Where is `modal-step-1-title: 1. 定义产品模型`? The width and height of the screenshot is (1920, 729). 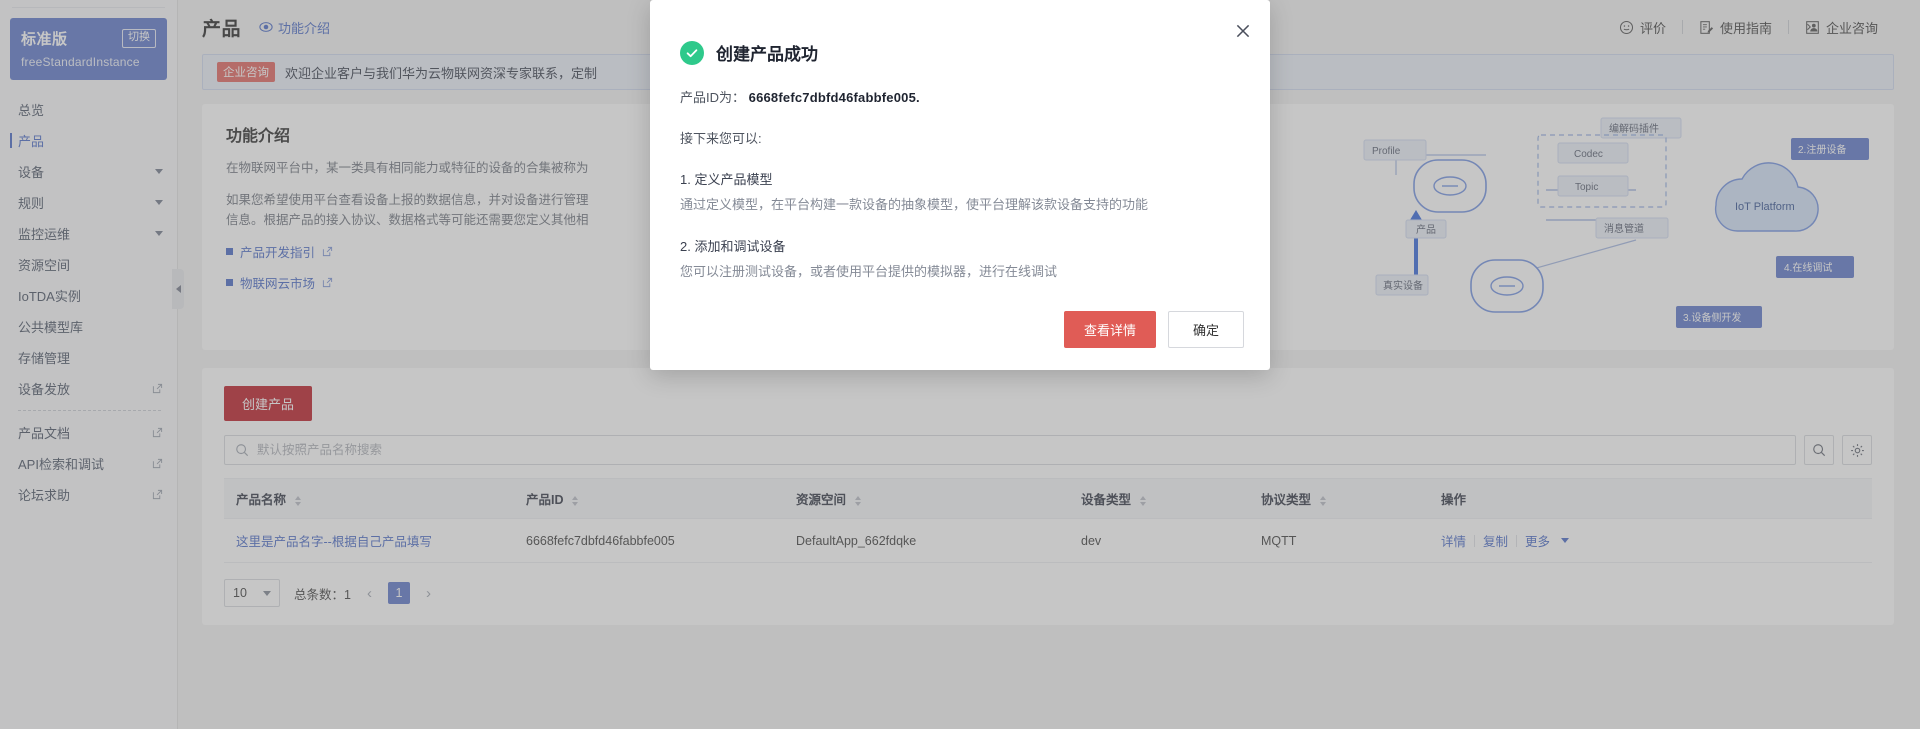
modal-step-1-title: 1. 定义产品模型 is located at coordinates (726, 179).